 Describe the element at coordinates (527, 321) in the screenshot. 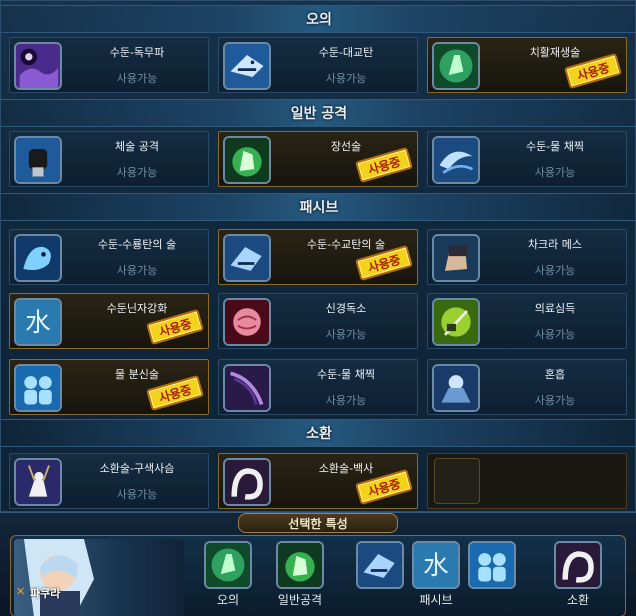

I see `skill-slot-medical-insight: 의료심득 사용가능` at that location.